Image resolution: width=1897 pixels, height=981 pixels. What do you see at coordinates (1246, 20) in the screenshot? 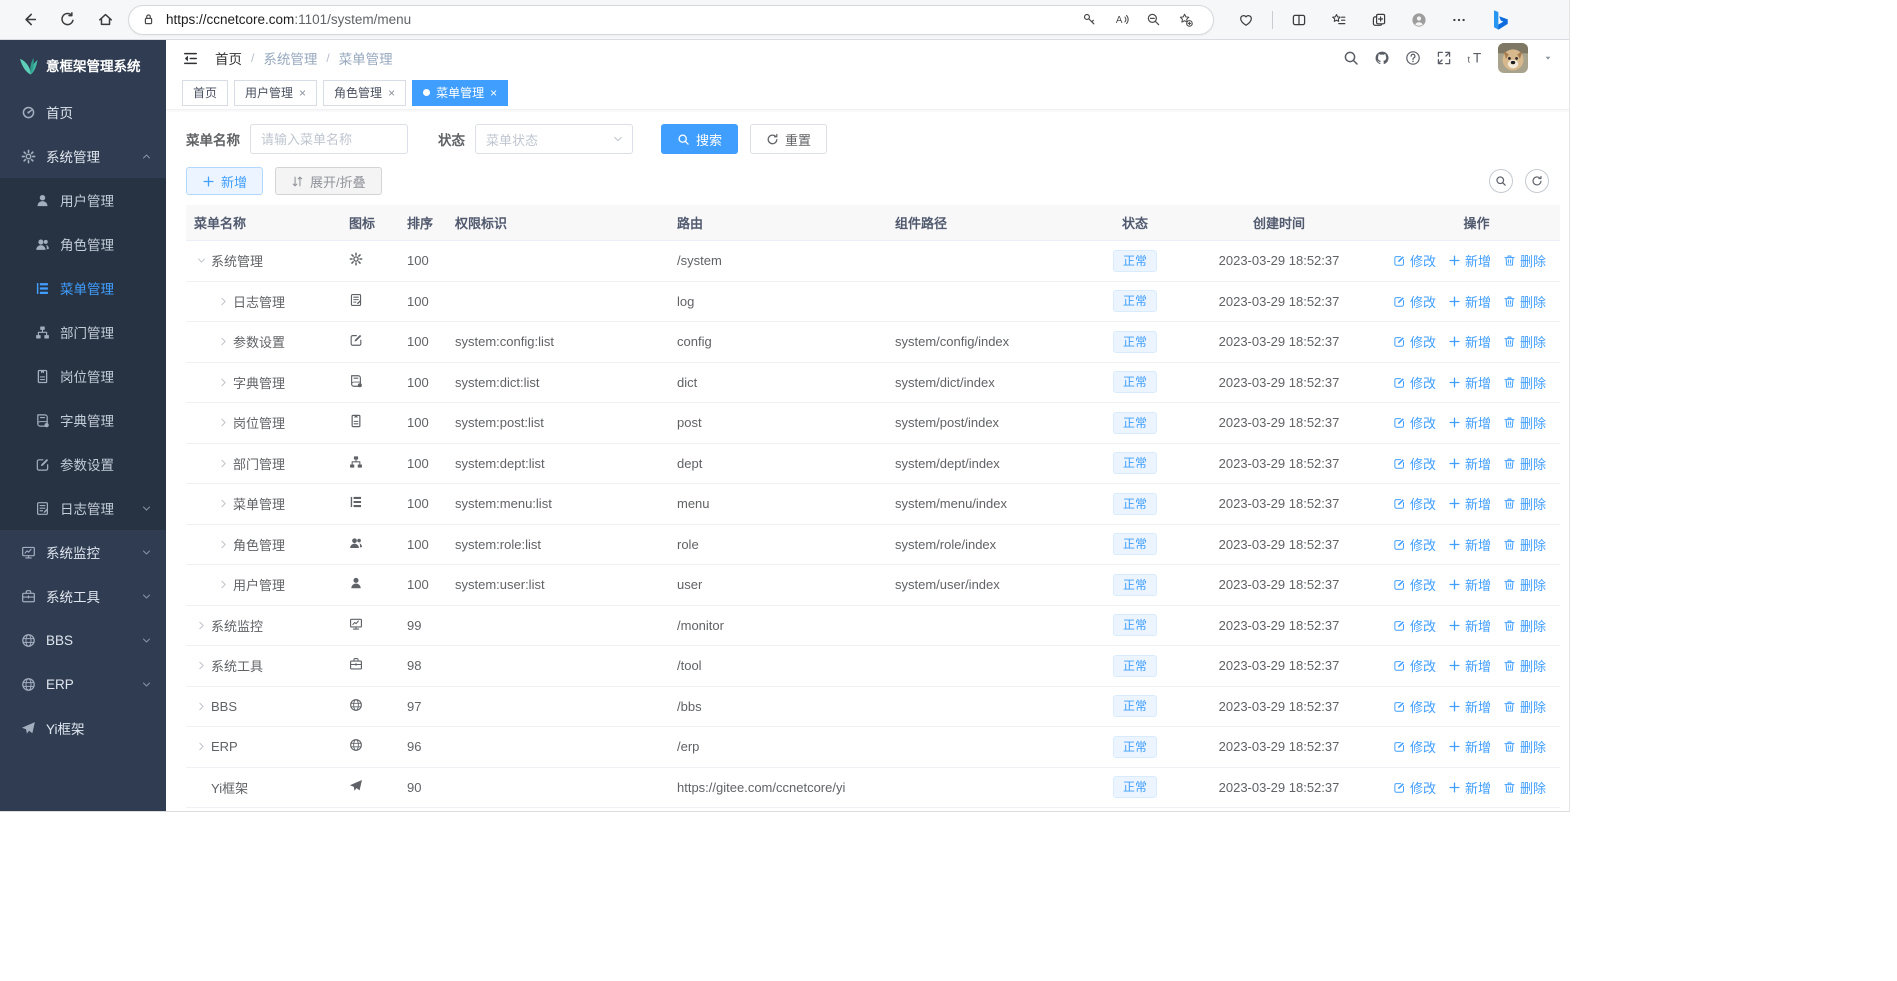
I see `browser-essentials-icon` at bounding box center [1246, 20].